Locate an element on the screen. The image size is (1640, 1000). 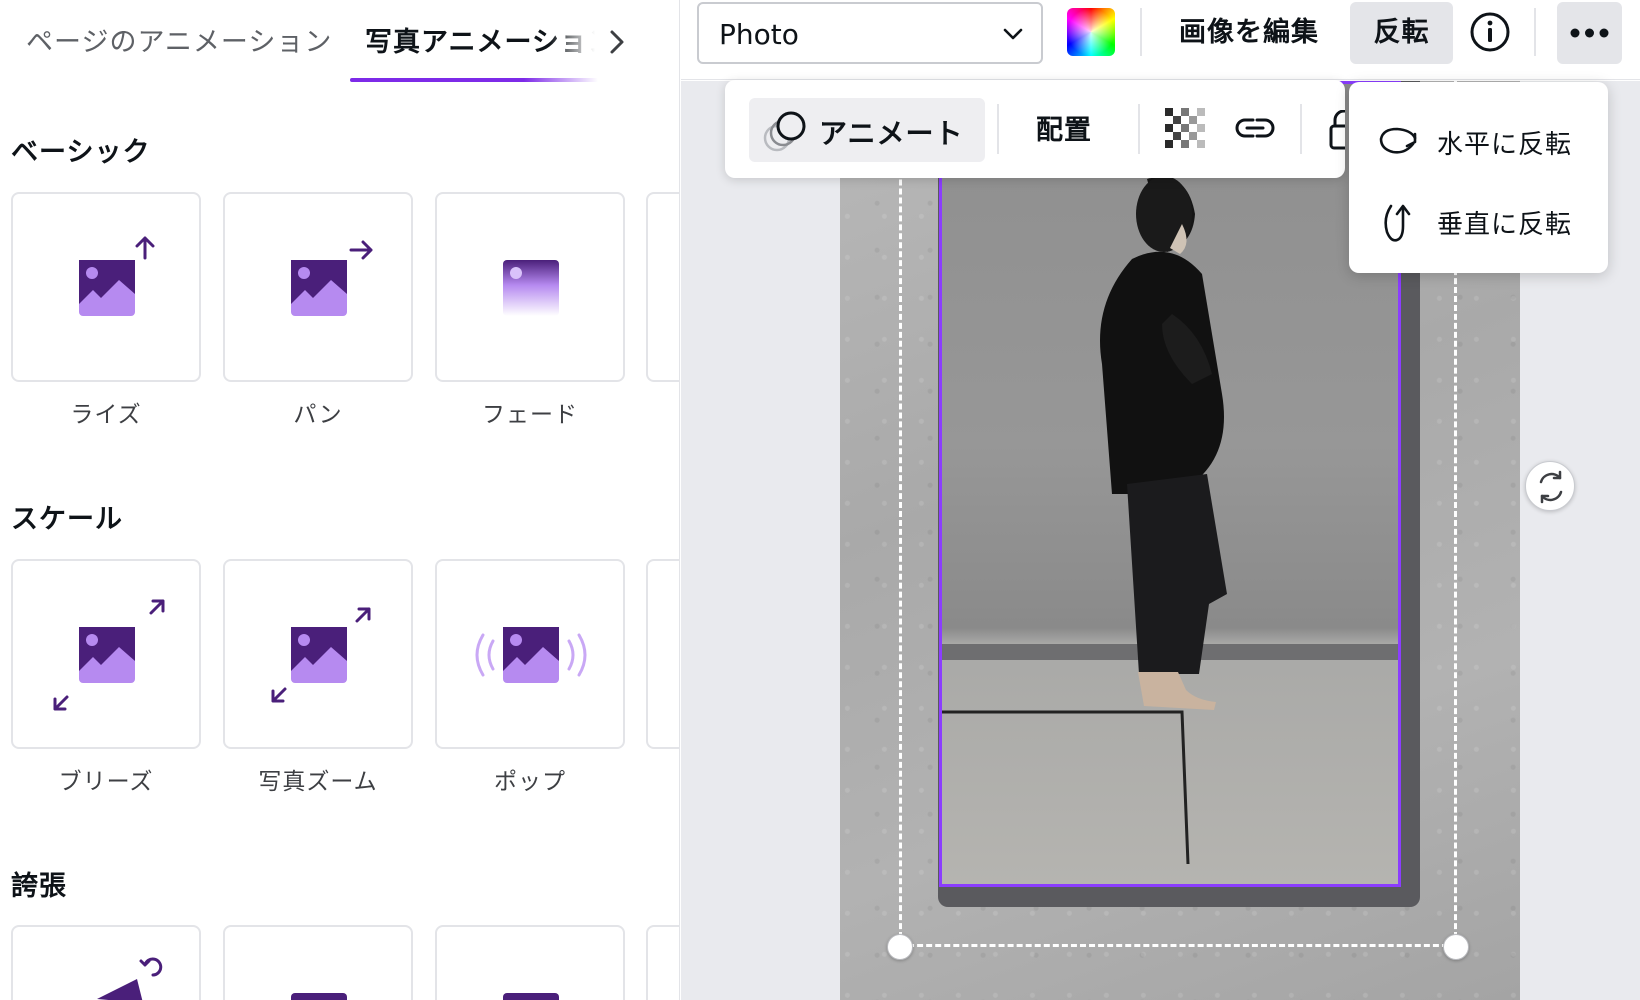
flip-vertical-icon is located at coordinates (1397, 223).